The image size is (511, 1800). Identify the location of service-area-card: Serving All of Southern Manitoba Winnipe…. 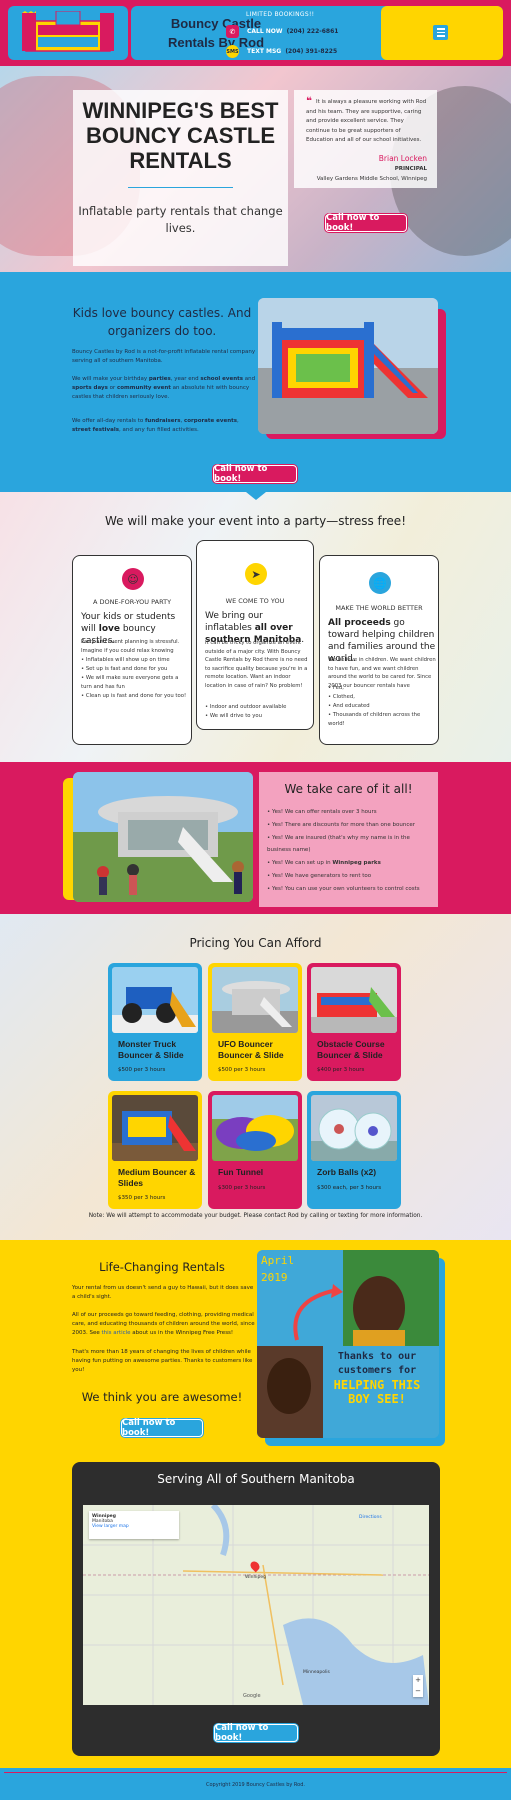
(256, 1609).